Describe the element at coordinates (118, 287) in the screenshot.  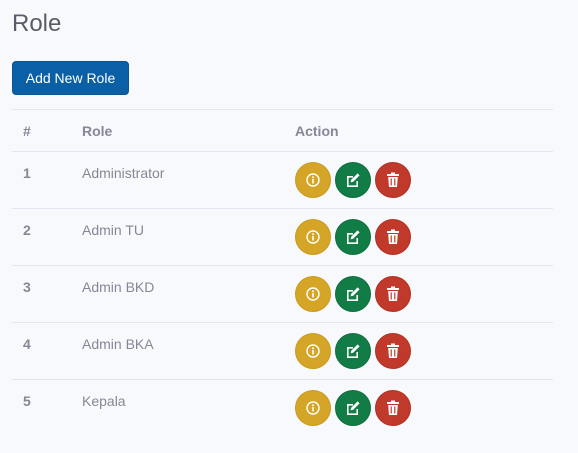
I see `row-role-name: Admin BKD` at that location.